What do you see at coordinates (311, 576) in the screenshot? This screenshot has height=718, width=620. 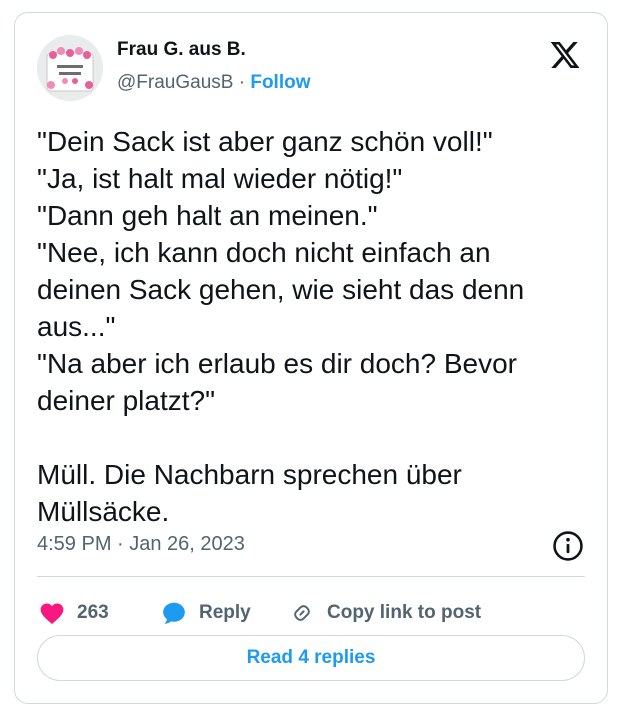 I see `divider` at bounding box center [311, 576].